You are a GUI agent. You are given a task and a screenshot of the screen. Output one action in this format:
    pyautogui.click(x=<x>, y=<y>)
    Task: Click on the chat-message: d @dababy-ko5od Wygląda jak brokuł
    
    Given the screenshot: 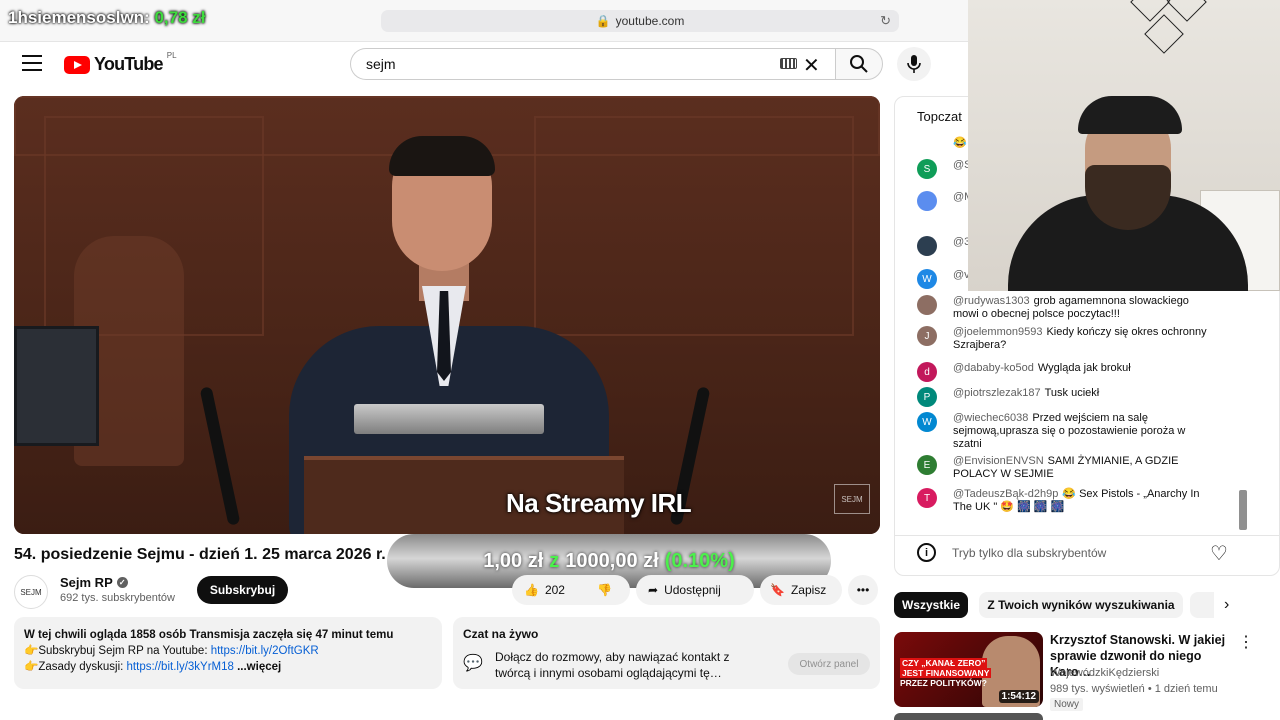 What is the action you would take?
    pyautogui.click(x=1067, y=372)
    